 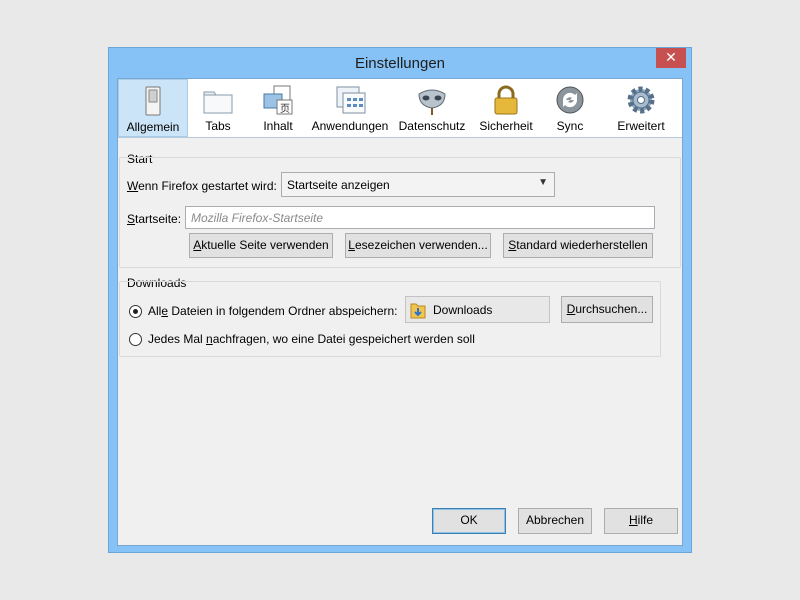 What do you see at coordinates (351, 100) in the screenshot?
I see `applications-icon` at bounding box center [351, 100].